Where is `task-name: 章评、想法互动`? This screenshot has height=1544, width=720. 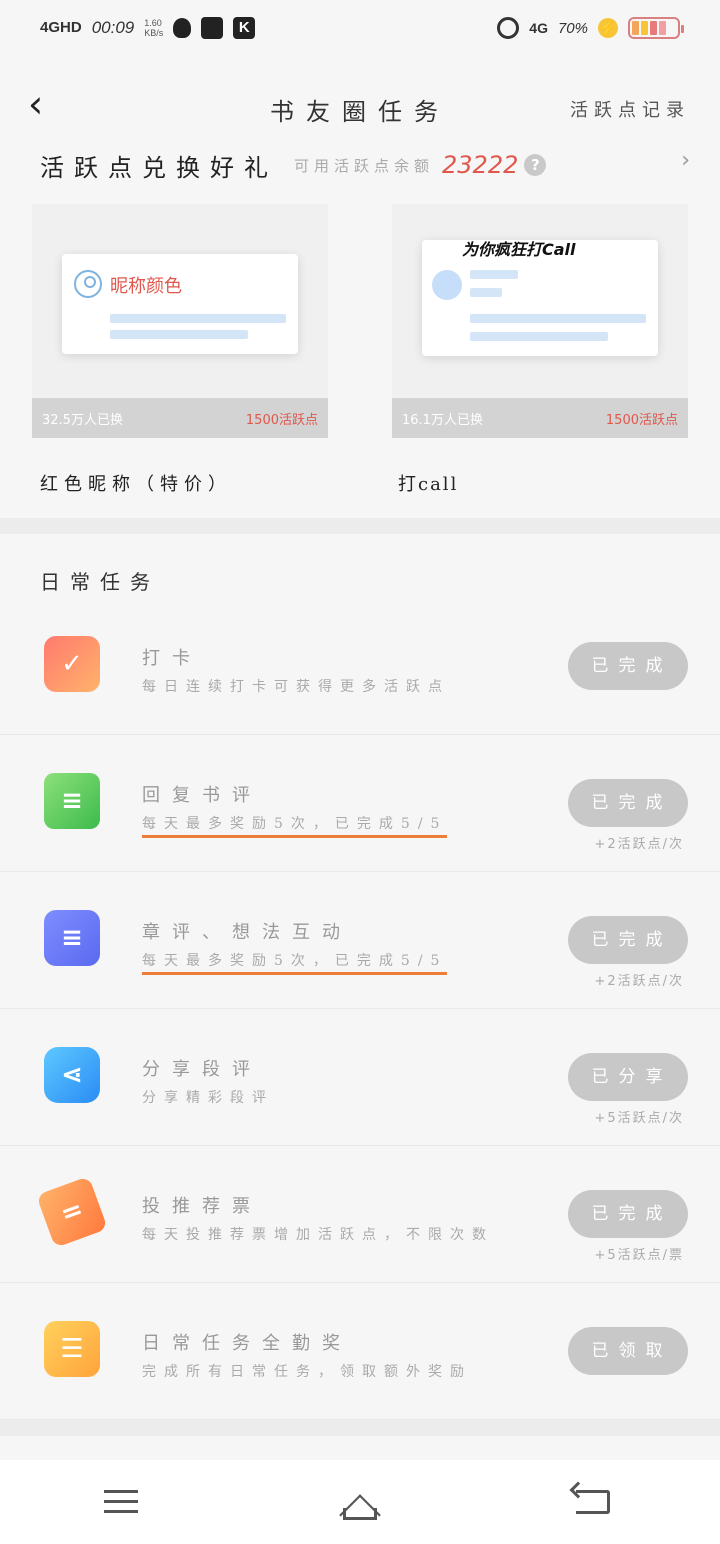
task-name: 章评、想法互动 is located at coordinates (247, 932).